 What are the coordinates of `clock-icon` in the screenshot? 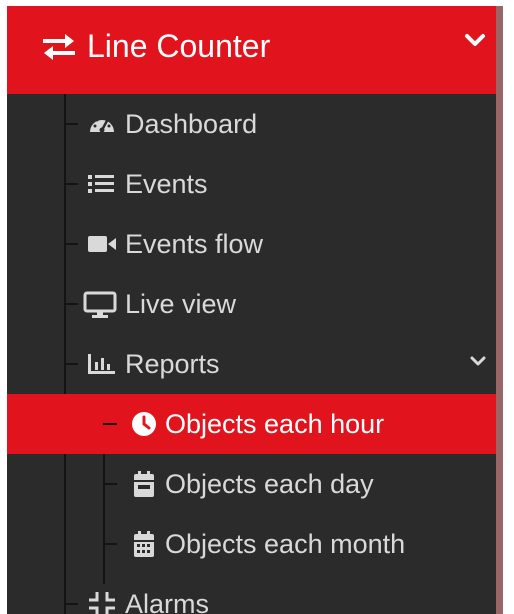 It's located at (144, 424).